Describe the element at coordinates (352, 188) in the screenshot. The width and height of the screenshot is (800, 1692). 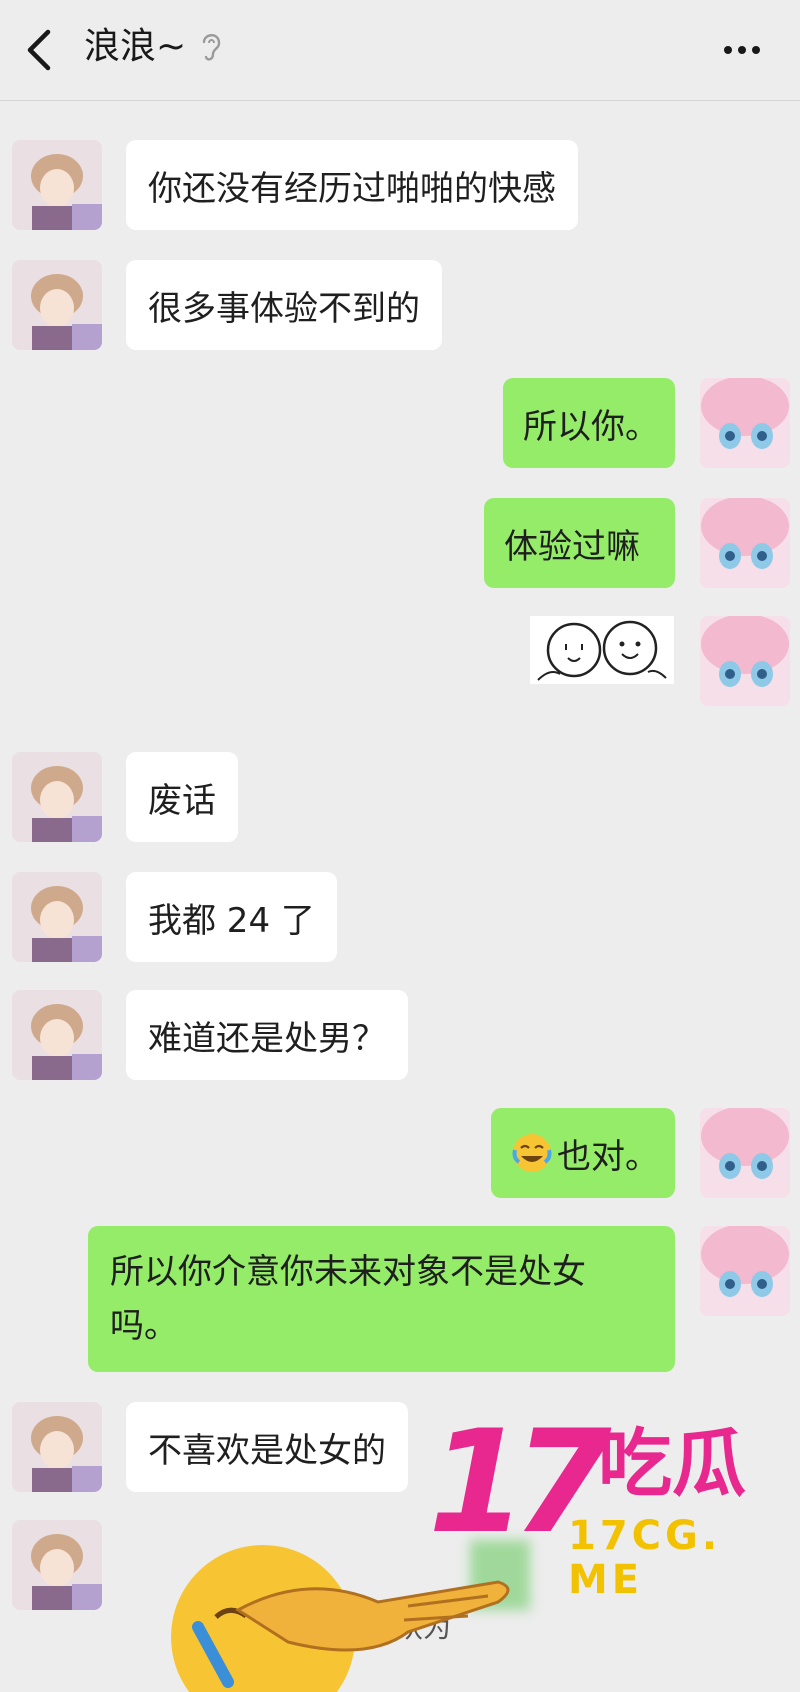
I see `message-text: 你还没有经历过啪啪的快感` at that location.